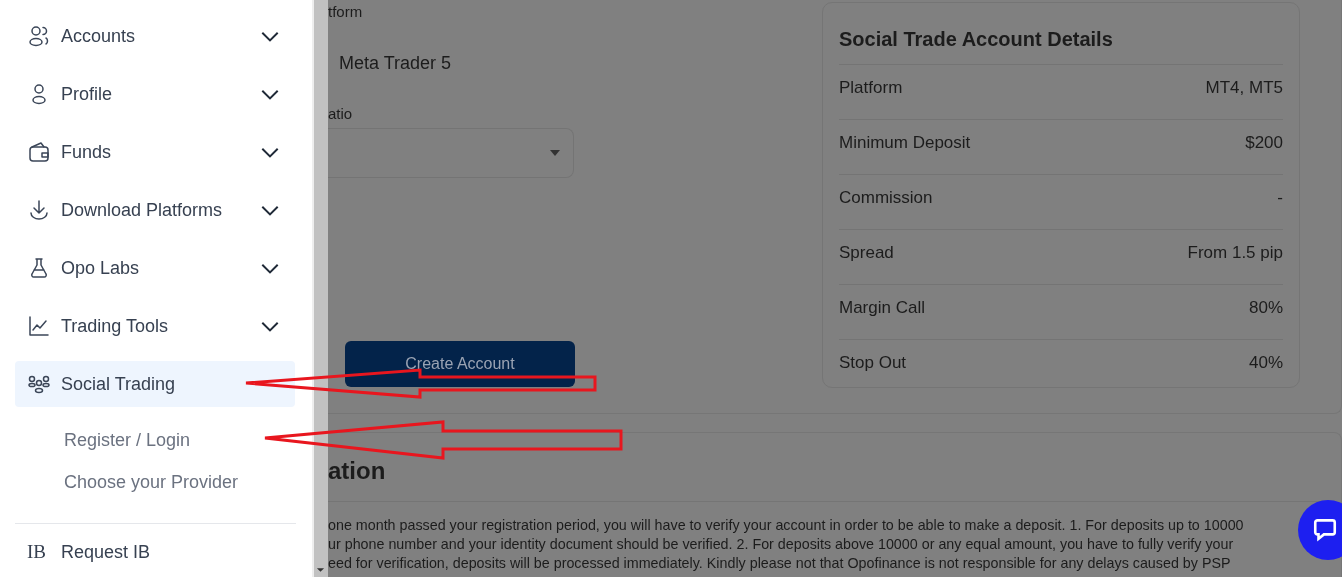 The height and width of the screenshot is (577, 1342). What do you see at coordinates (320, 570) in the screenshot?
I see `scroll-down-icon` at bounding box center [320, 570].